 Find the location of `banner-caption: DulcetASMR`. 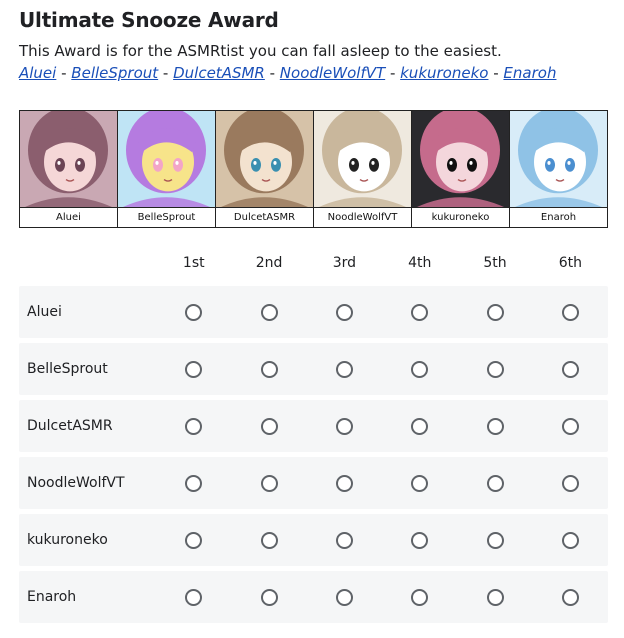

banner-caption: DulcetASMR is located at coordinates (264, 217).